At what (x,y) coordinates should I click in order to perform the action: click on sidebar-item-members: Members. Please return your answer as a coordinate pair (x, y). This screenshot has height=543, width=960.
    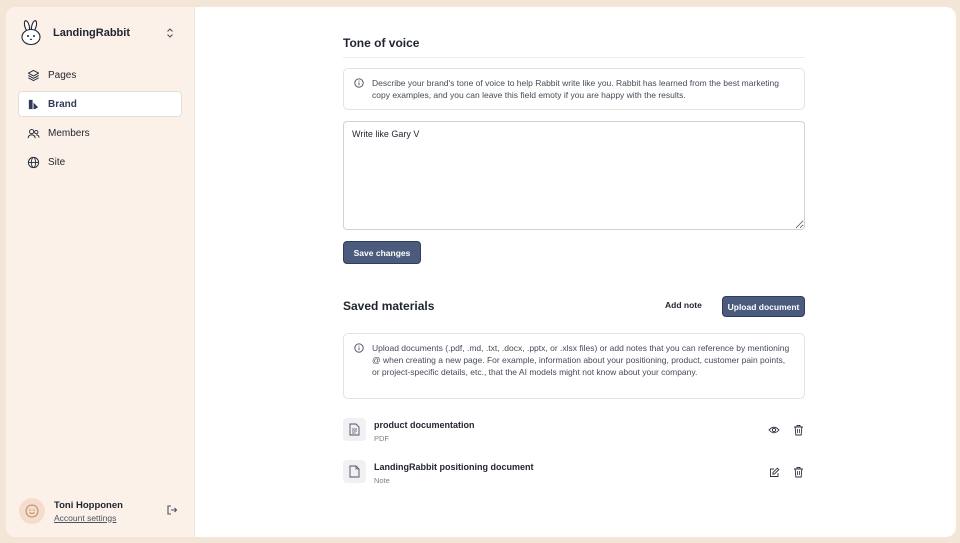
    Looking at the image, I should click on (100, 133).